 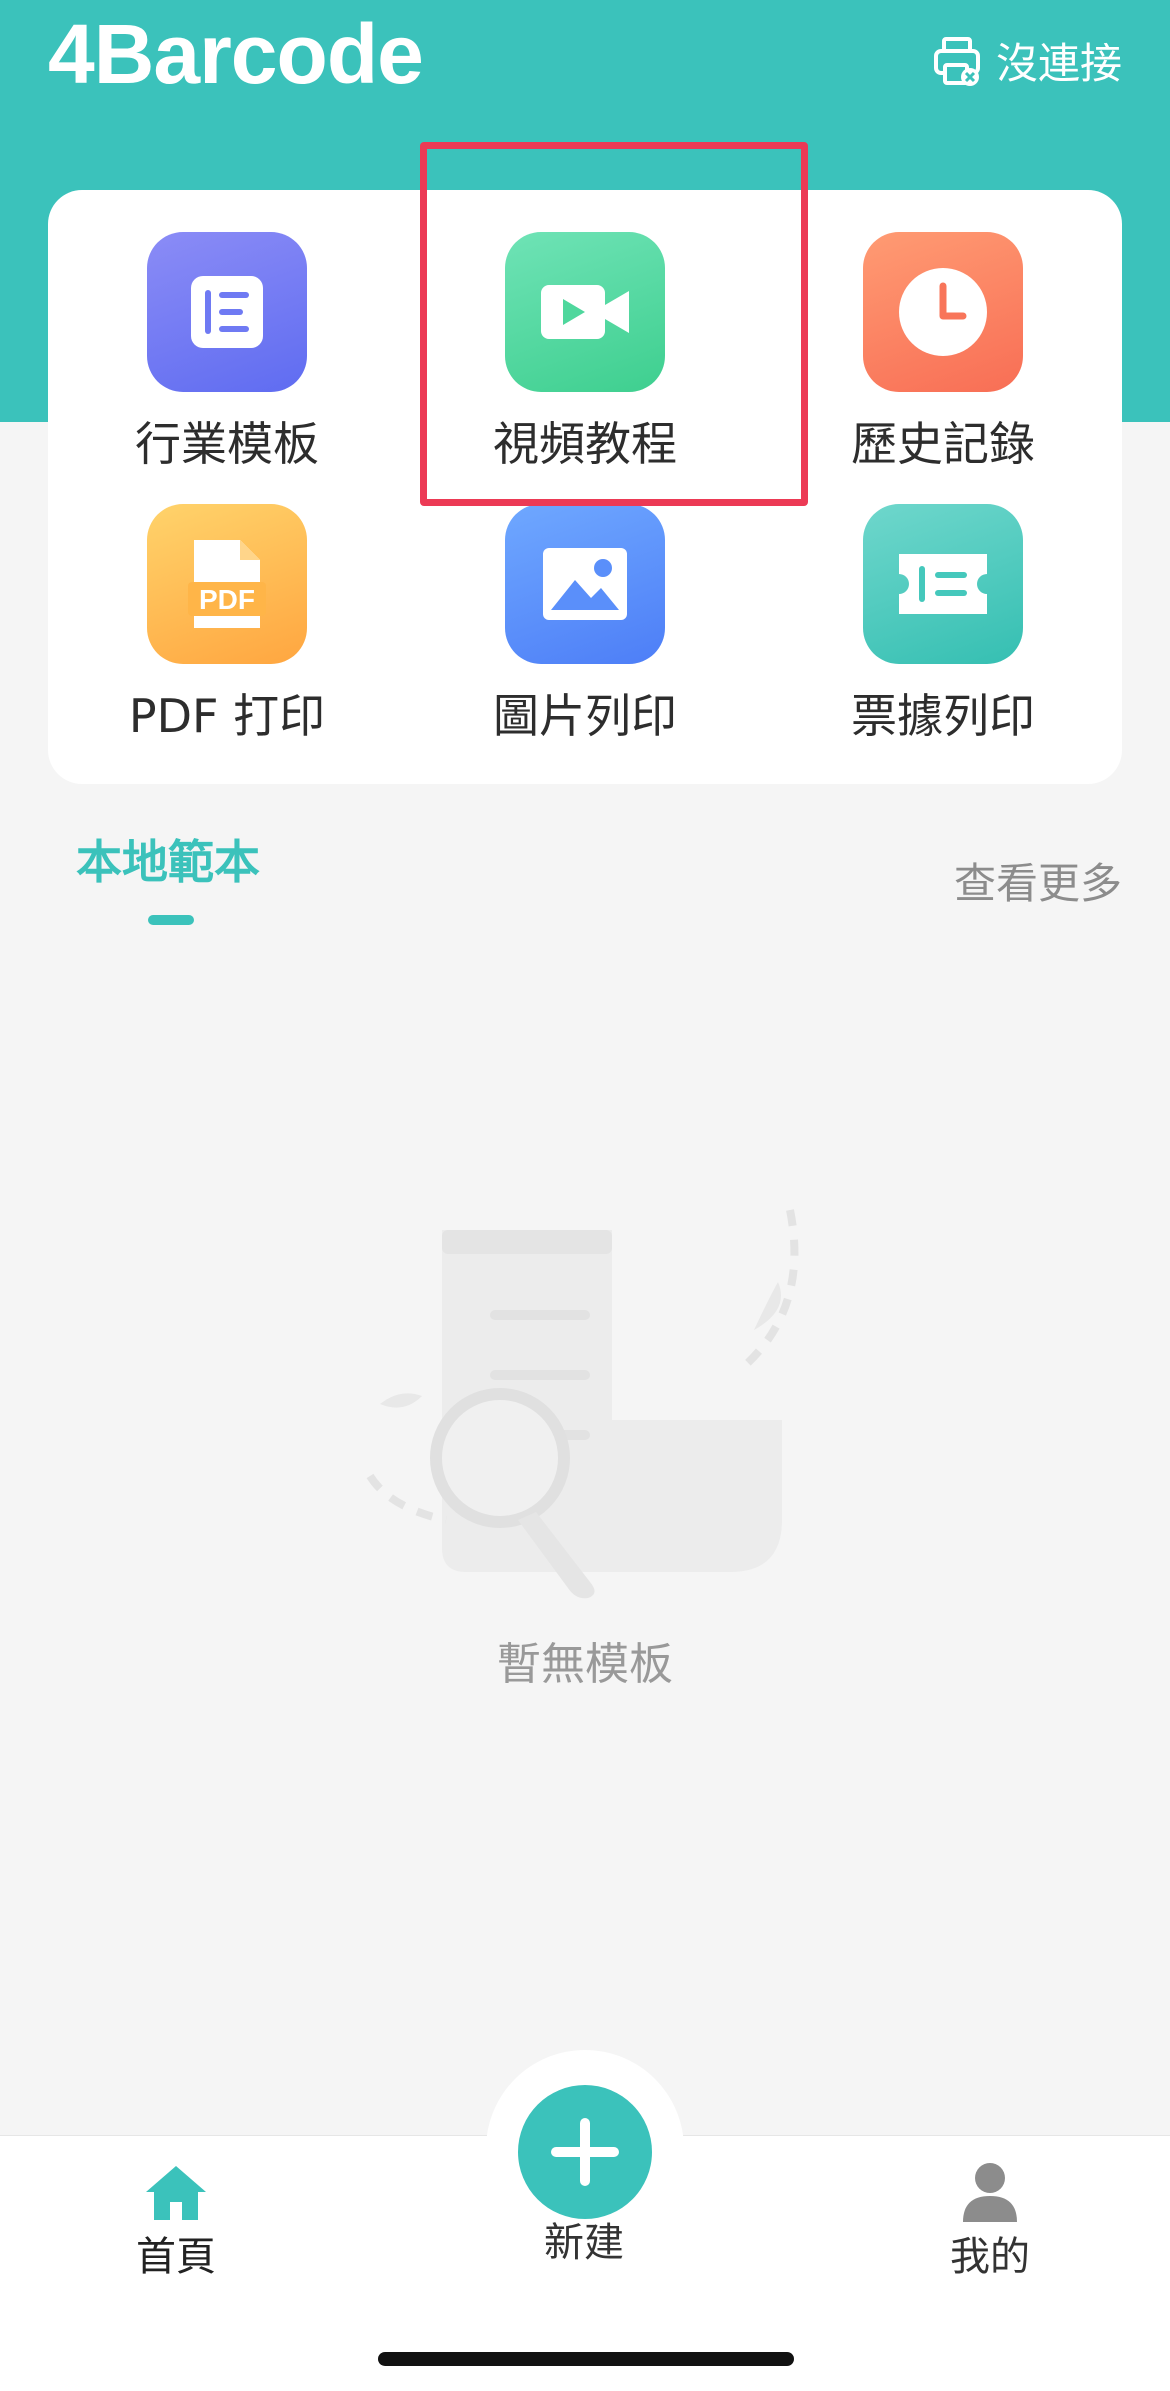 I want to click on template-list-icon, so click(x=227, y=312).